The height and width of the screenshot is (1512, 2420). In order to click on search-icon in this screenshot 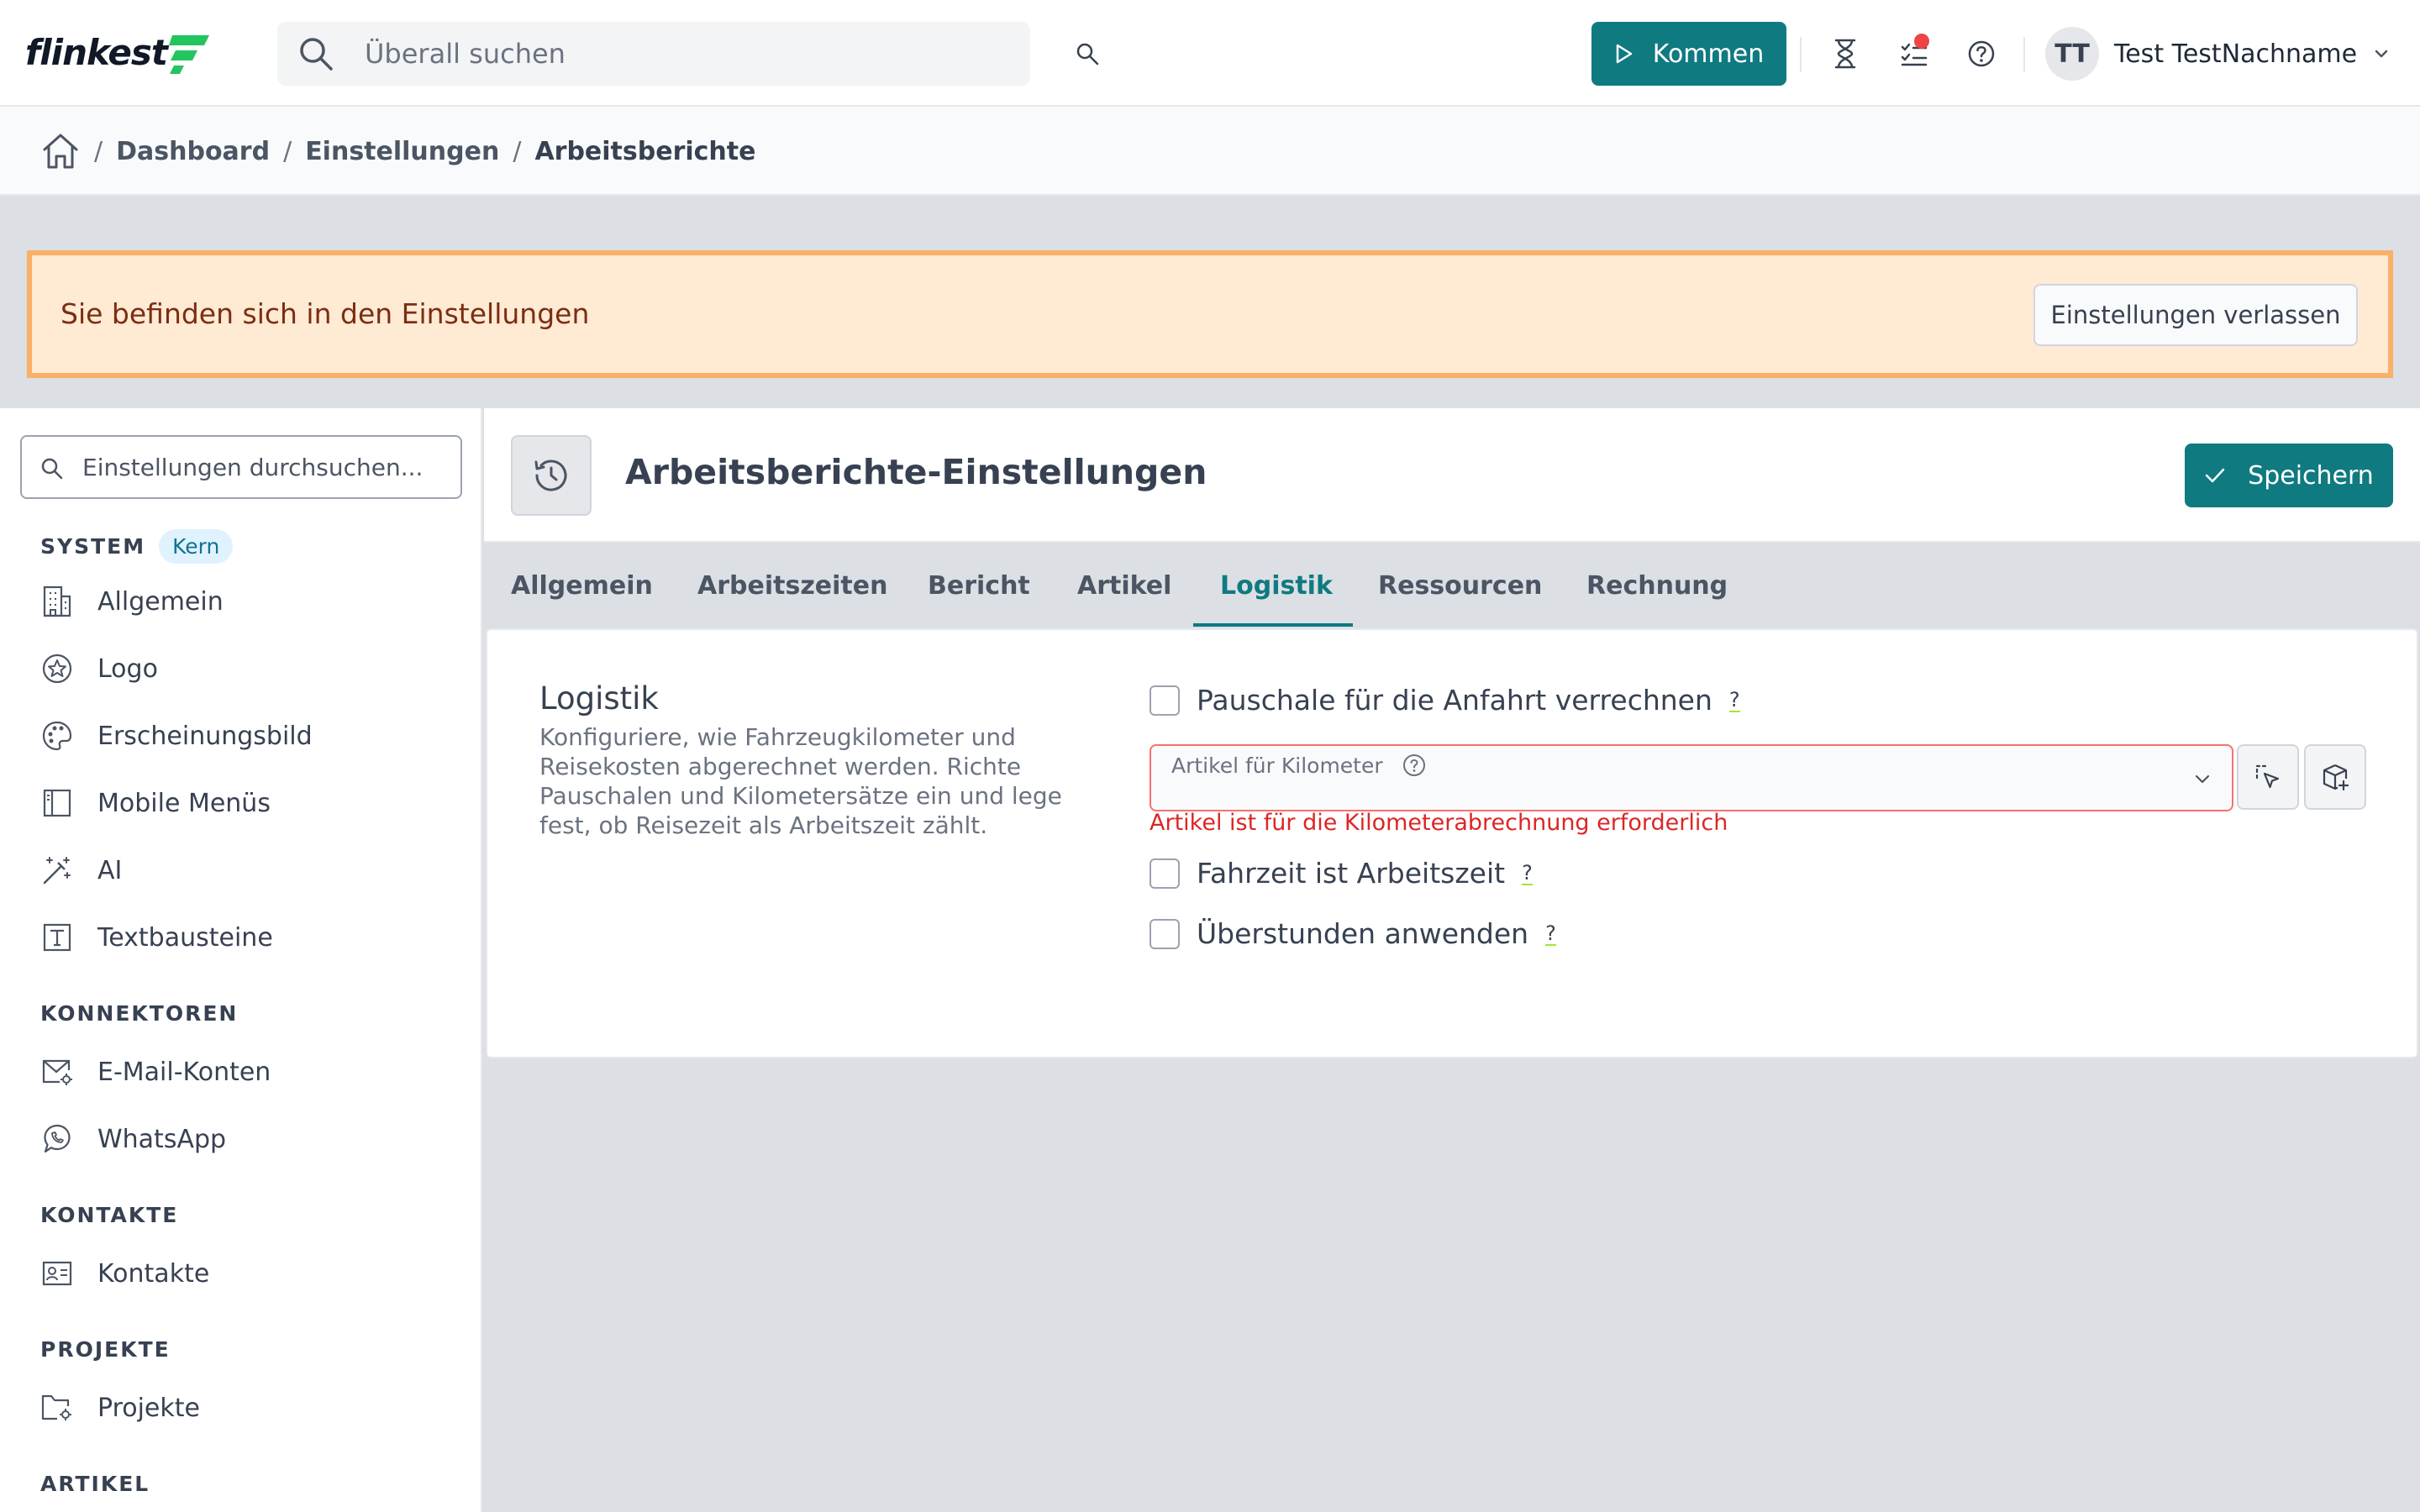, I will do `click(52, 468)`.